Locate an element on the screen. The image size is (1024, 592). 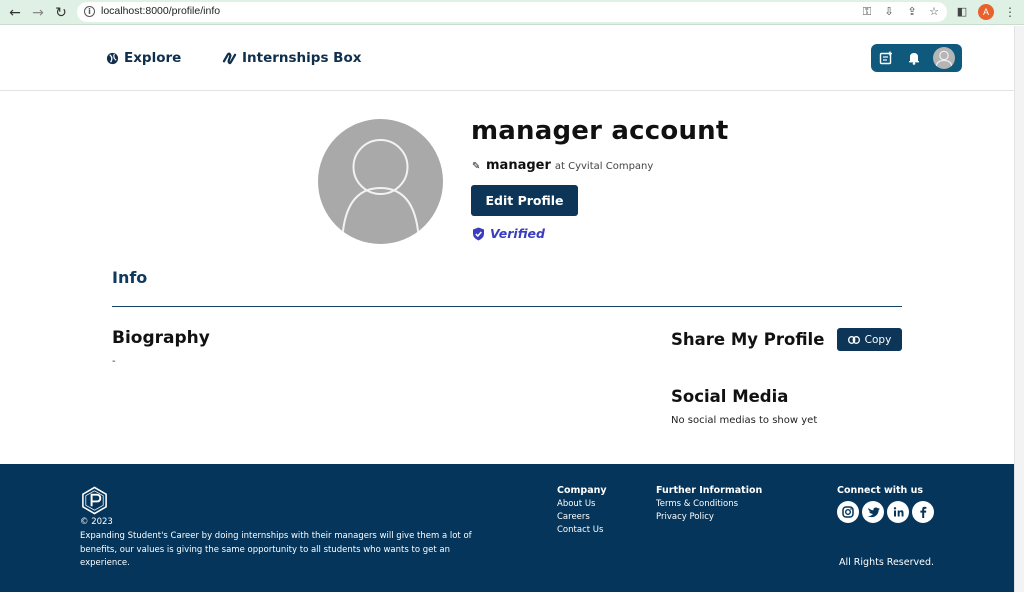
verified-badge: Verified is located at coordinates (508, 233).